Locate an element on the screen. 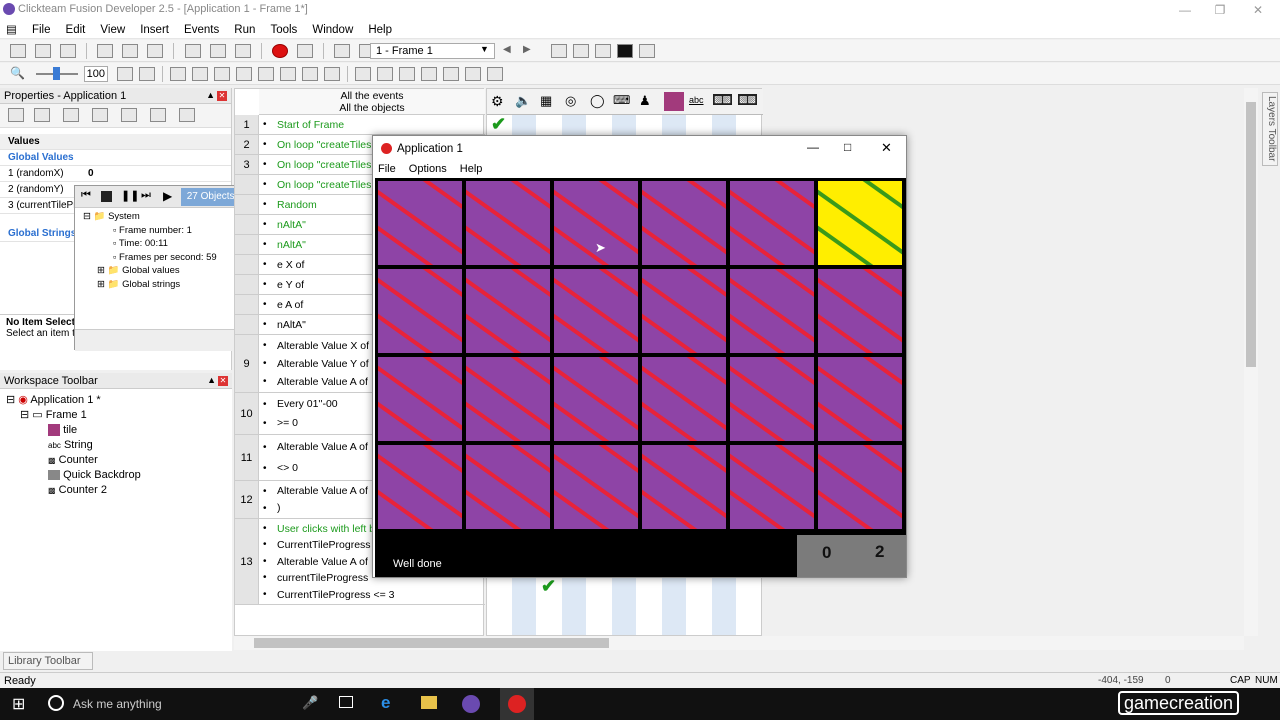  events-tab-icon is located at coordinates (129, 115).